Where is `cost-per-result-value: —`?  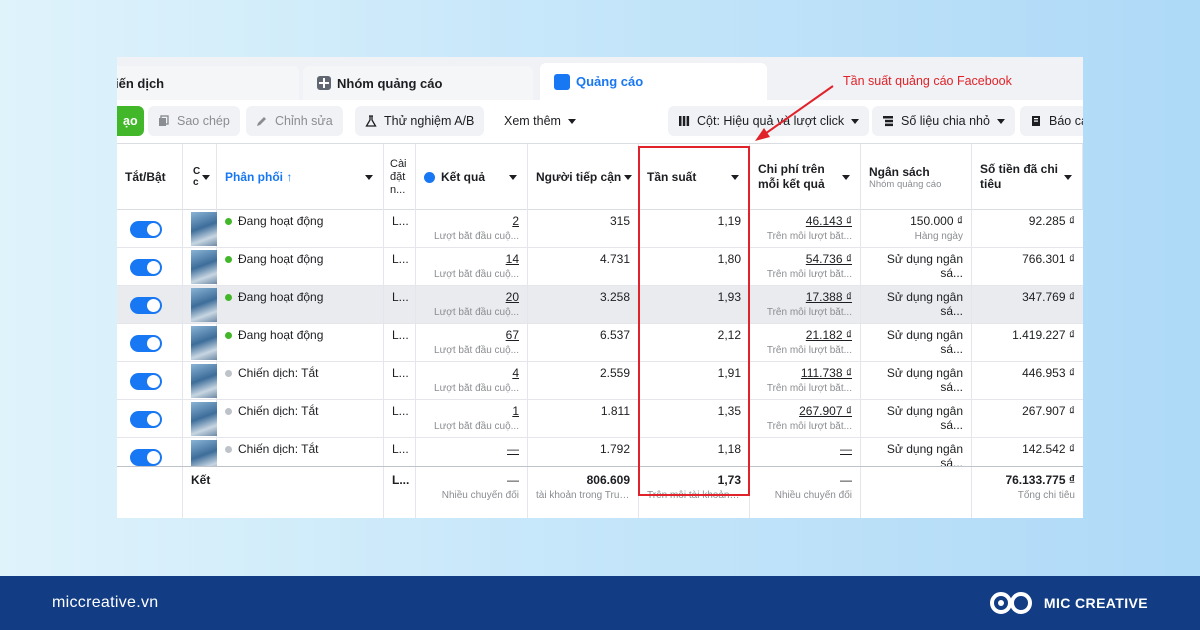
cost-per-result-value: — is located at coordinates (846, 449).